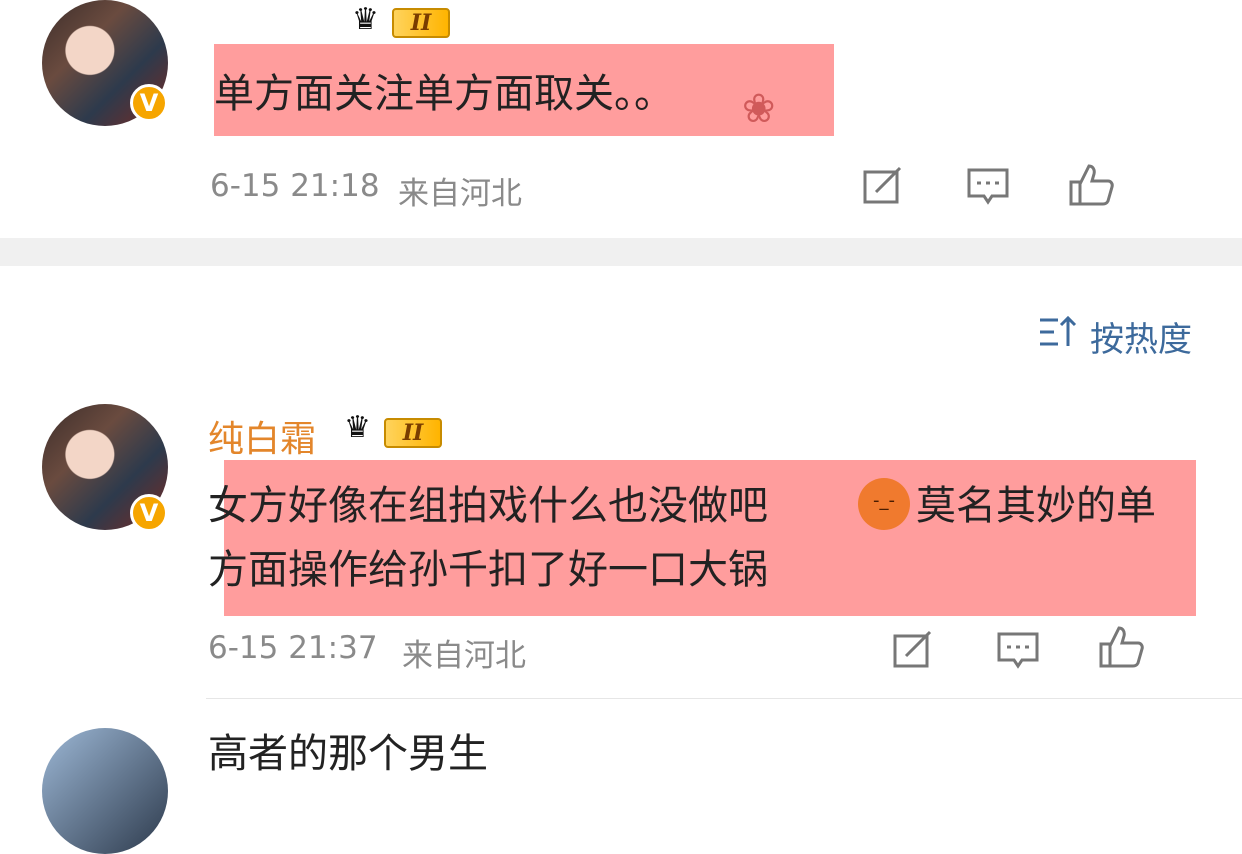 The height and width of the screenshot is (854, 1242). I want to click on comment-divider, so click(724, 698).